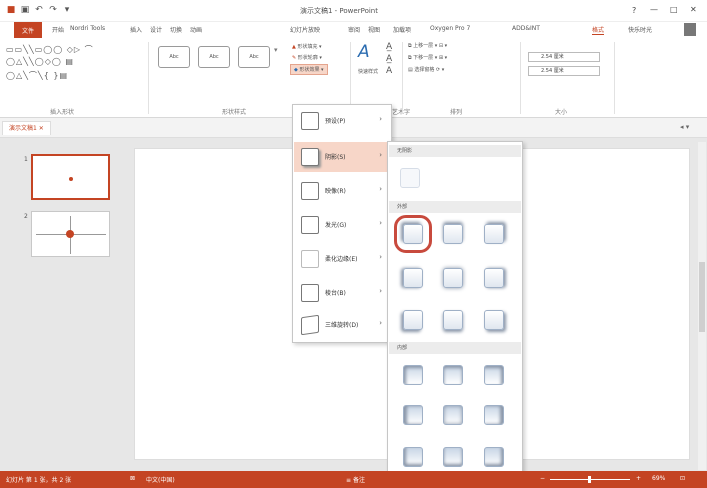  I want to click on shadow-inner-7-option, so click(413, 457).